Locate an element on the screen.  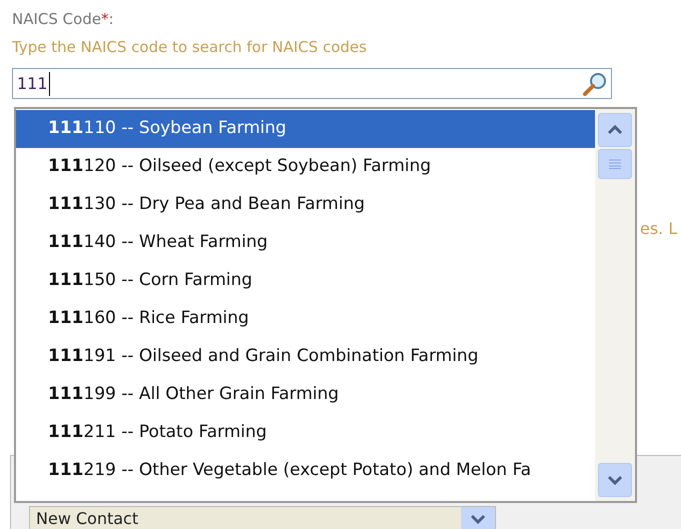
suggestion-item: 111120 -- Oilseed (except Soybean) Farming is located at coordinates (305, 167).